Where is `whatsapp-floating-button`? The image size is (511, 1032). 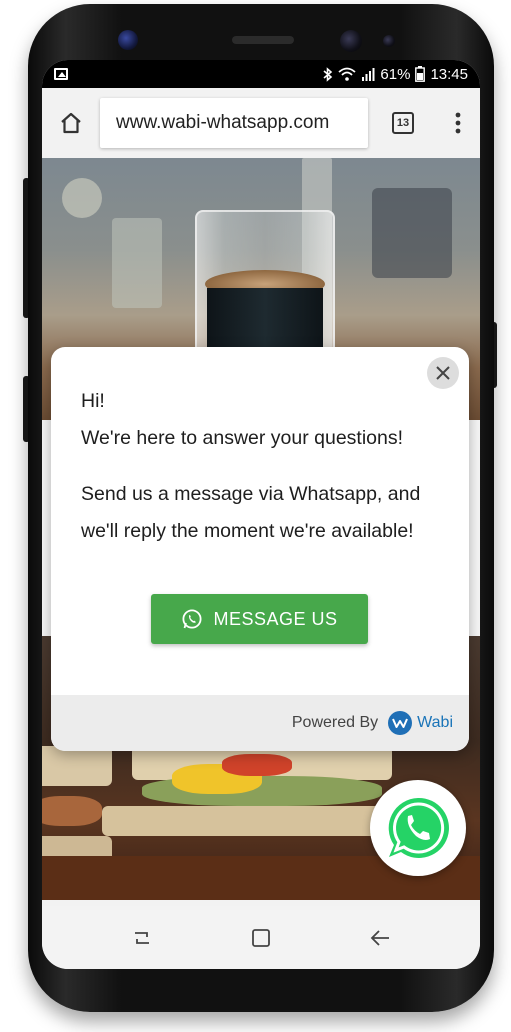
whatsapp-floating-button is located at coordinates (418, 828).